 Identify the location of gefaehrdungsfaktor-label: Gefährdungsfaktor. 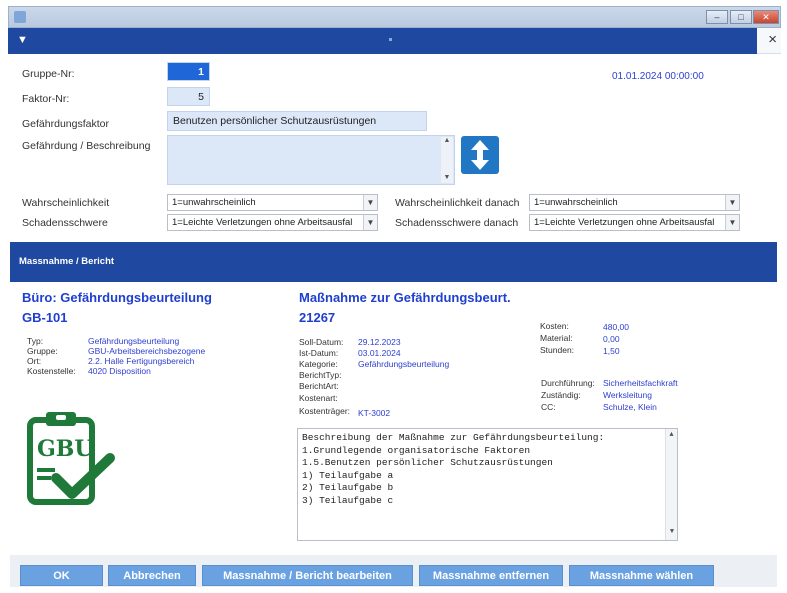
(65, 124).